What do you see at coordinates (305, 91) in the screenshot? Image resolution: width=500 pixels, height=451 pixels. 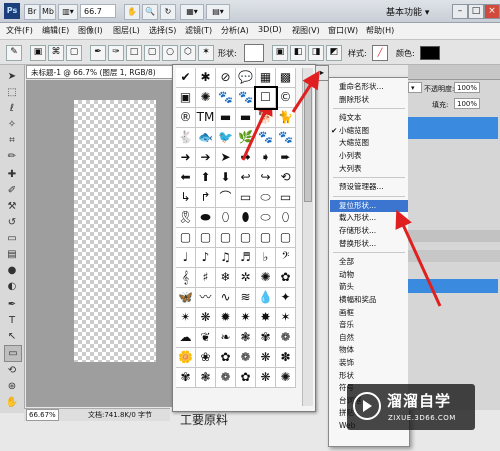 I see `arrow-to-menu-button` at bounding box center [305, 91].